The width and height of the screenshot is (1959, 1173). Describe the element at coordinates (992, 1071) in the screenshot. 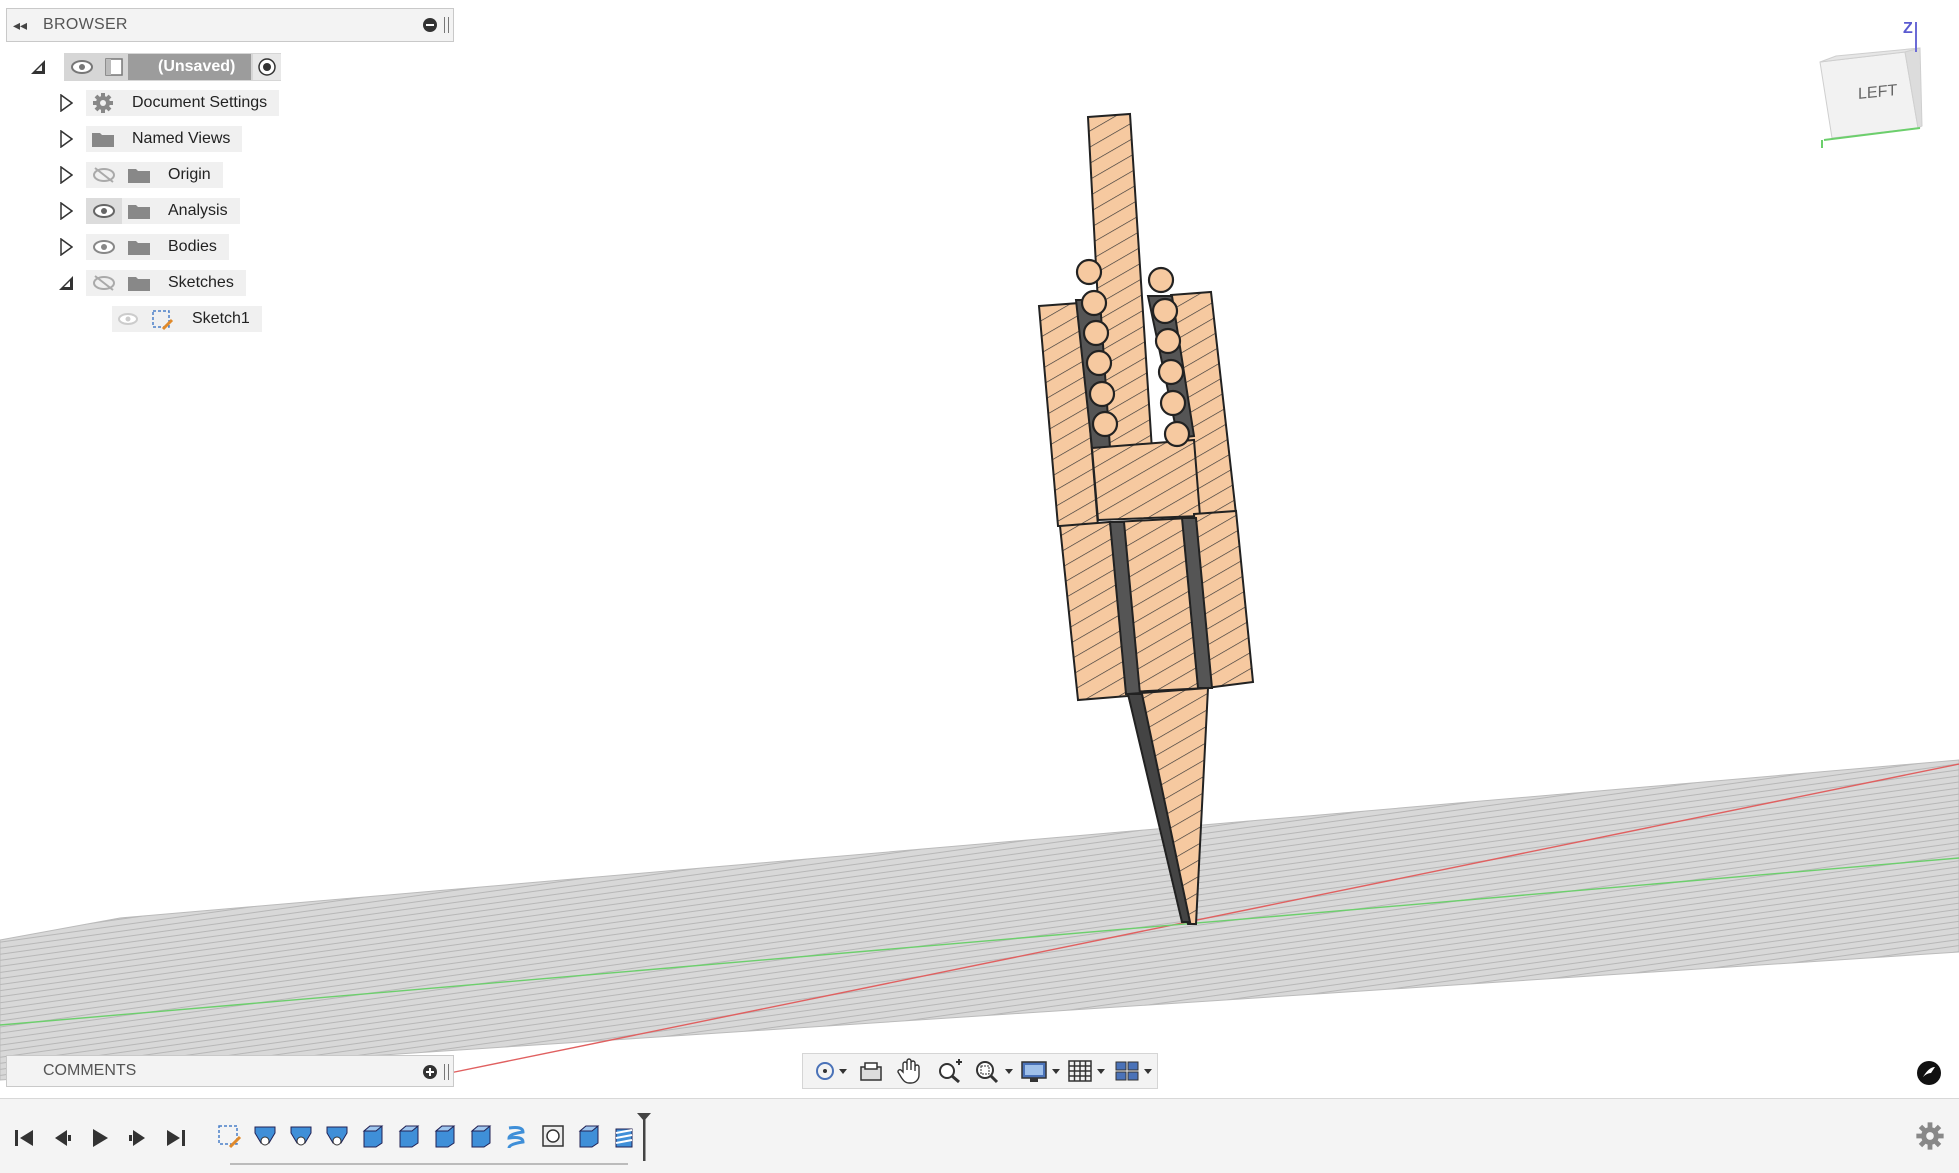

I see `fit-icon` at that location.